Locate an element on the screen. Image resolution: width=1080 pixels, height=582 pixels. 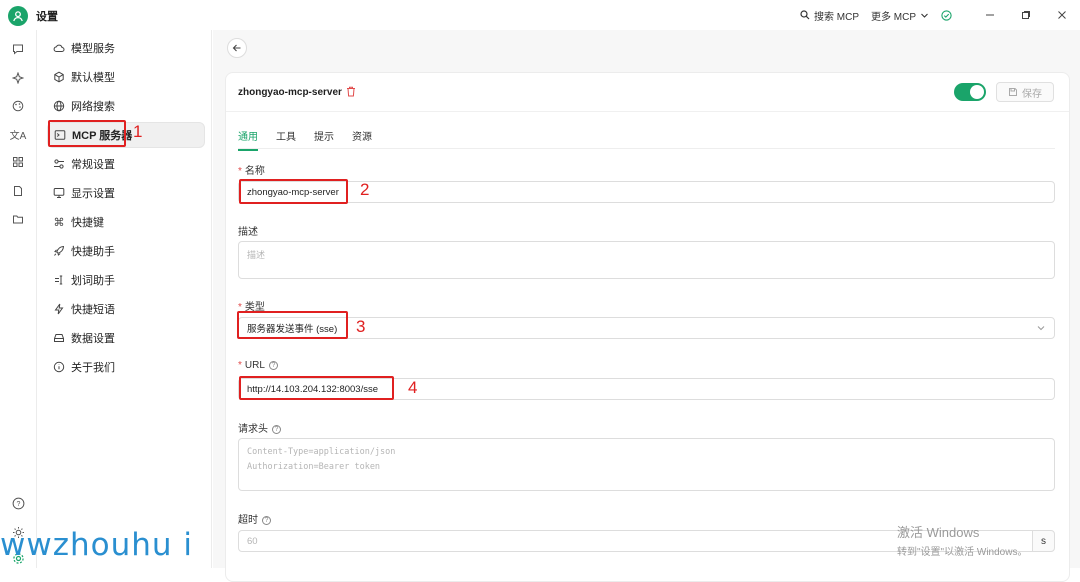
sidebar-item-selection-assistant: 划词助手 is located at coordinates (126, 280).